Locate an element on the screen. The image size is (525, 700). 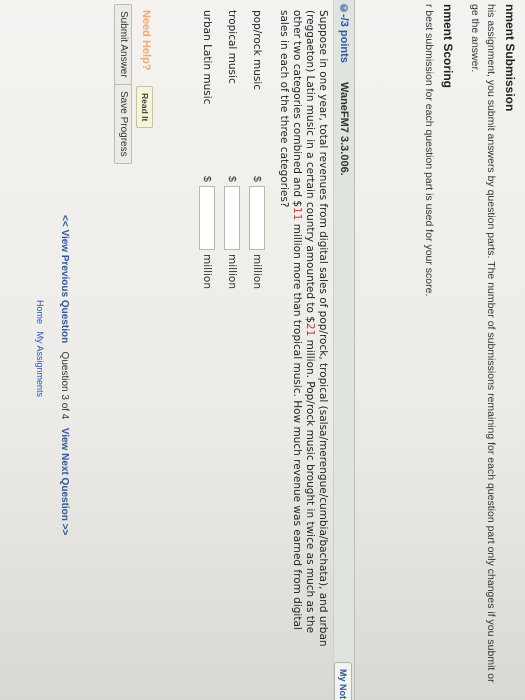
tropical-answer-input is located at coordinates (232, 218).